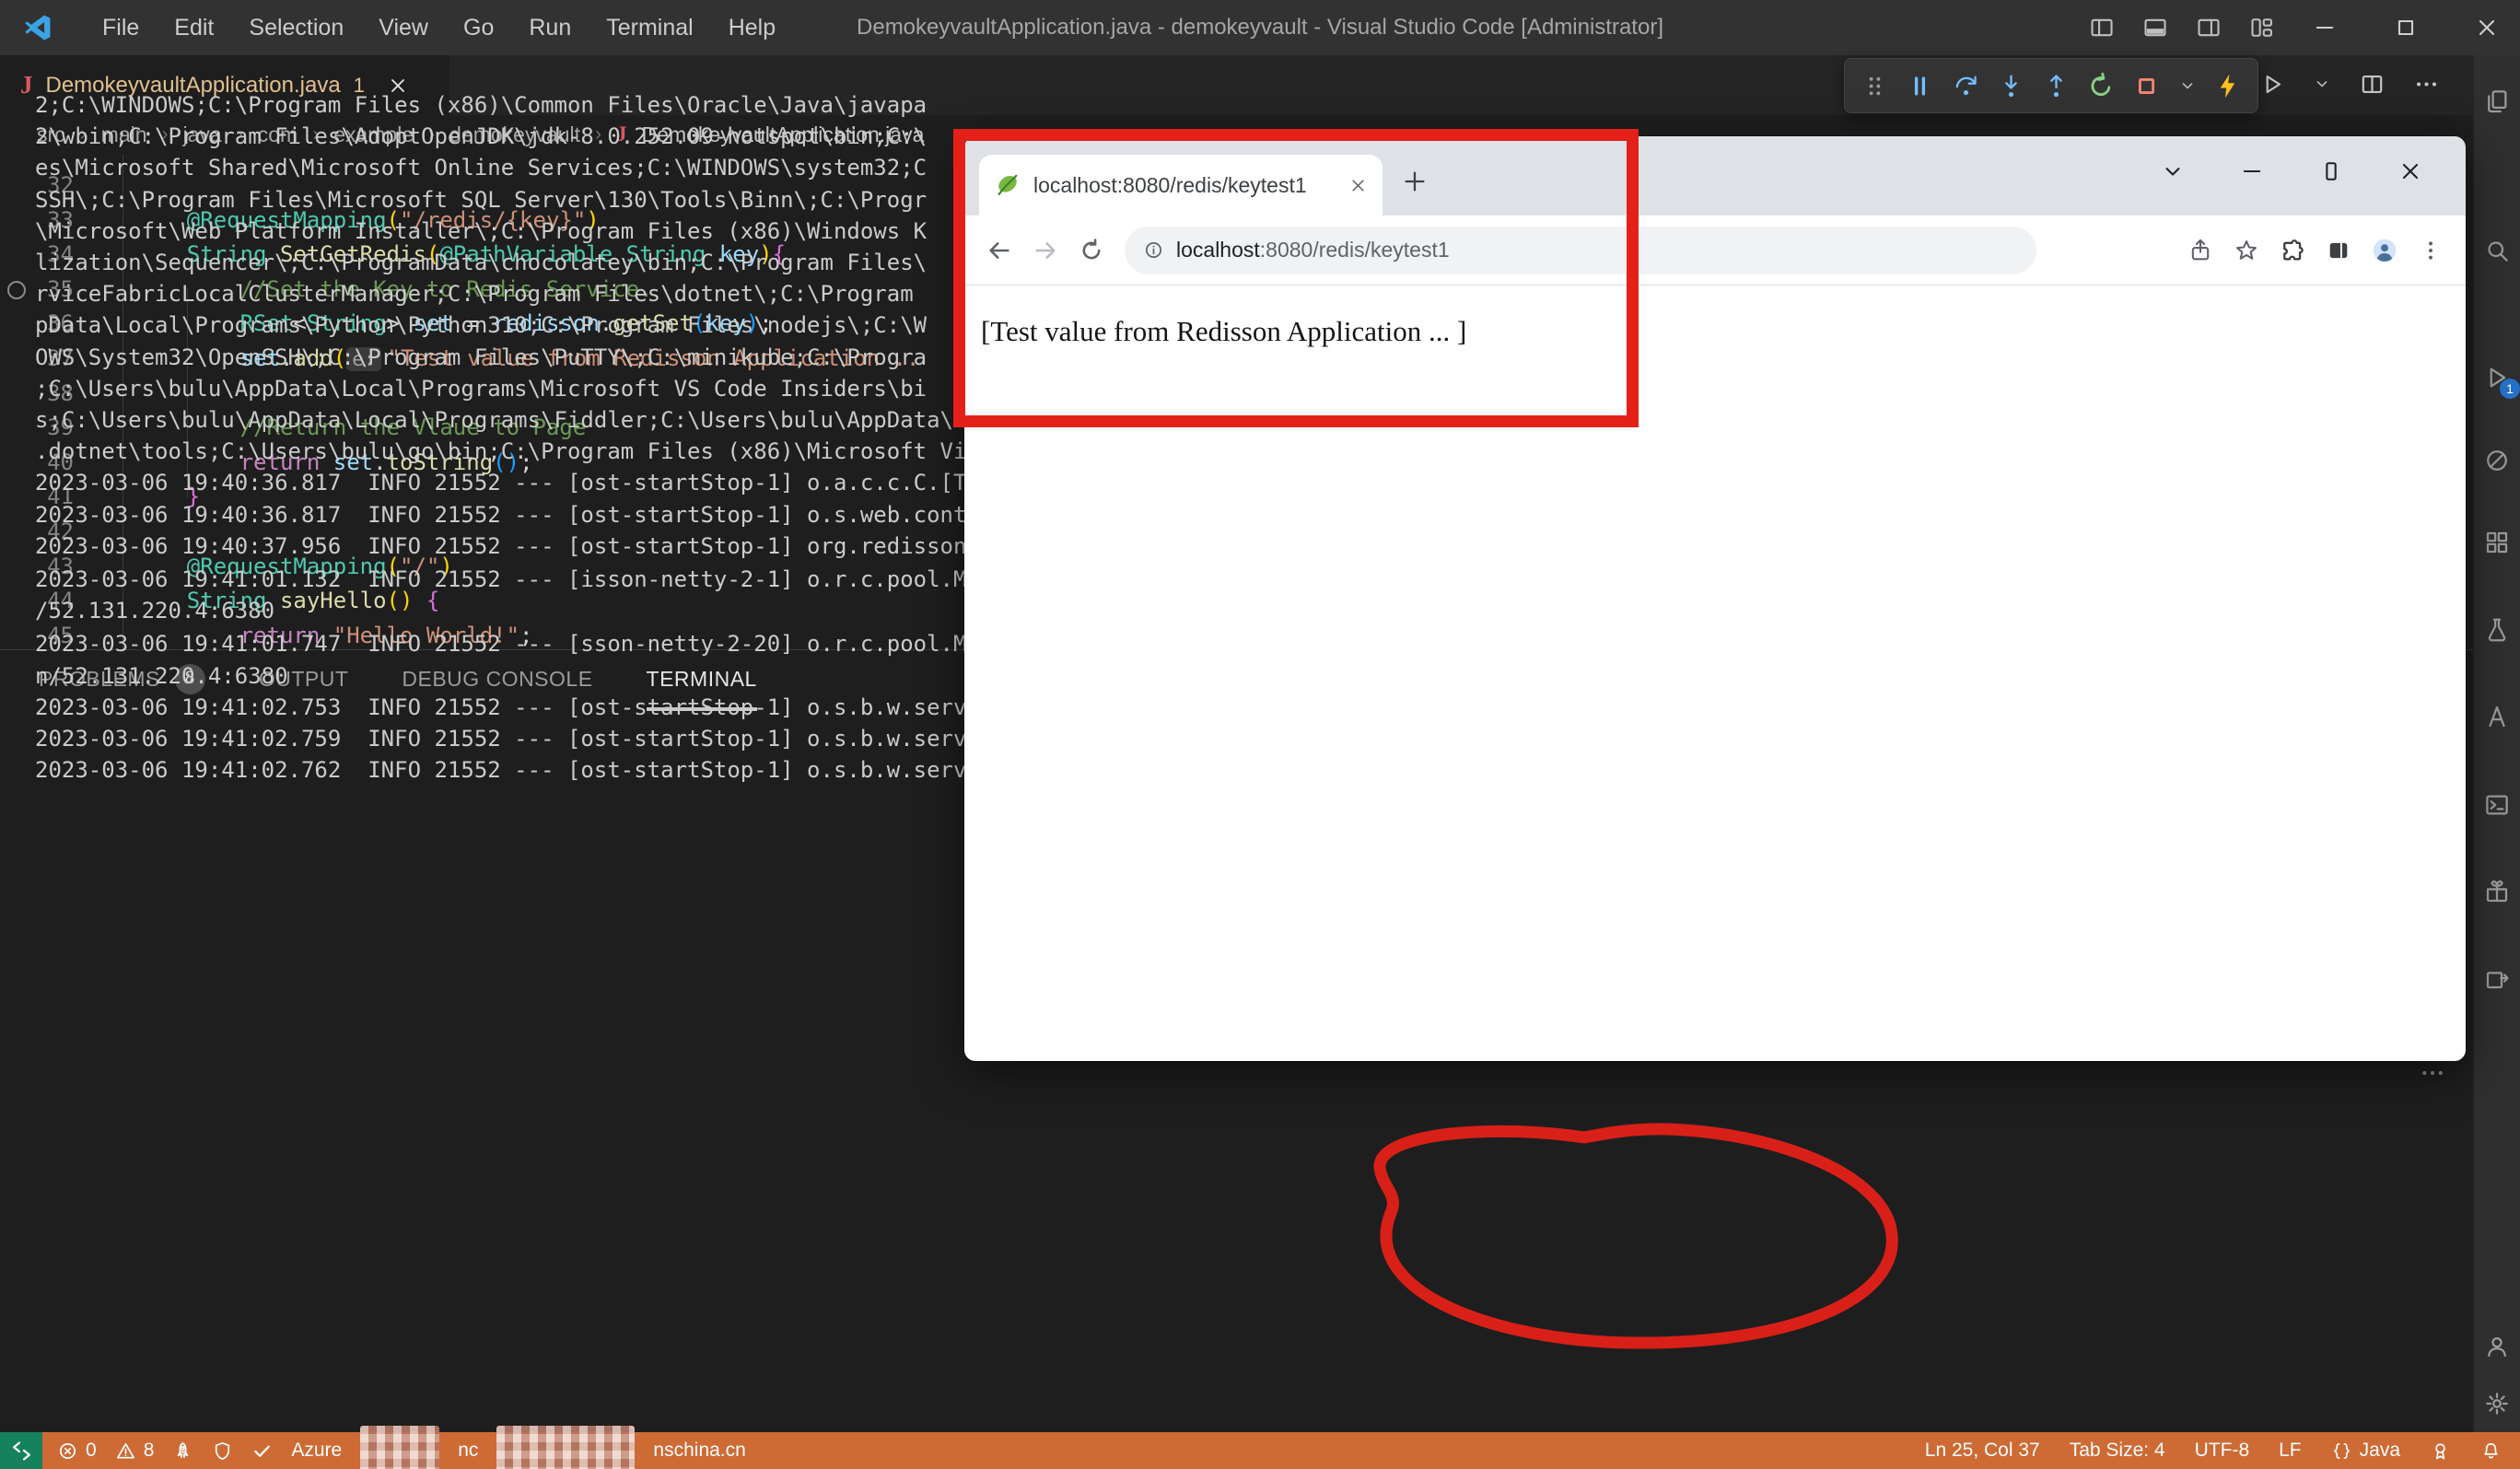  What do you see at coordinates (2497, 978) in the screenshot?
I see `package-icon` at bounding box center [2497, 978].